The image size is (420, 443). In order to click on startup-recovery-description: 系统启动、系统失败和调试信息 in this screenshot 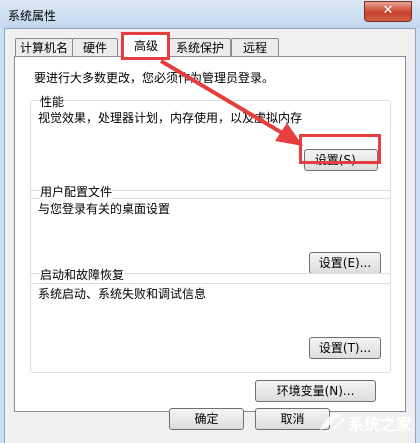, I will do `click(122, 294)`.